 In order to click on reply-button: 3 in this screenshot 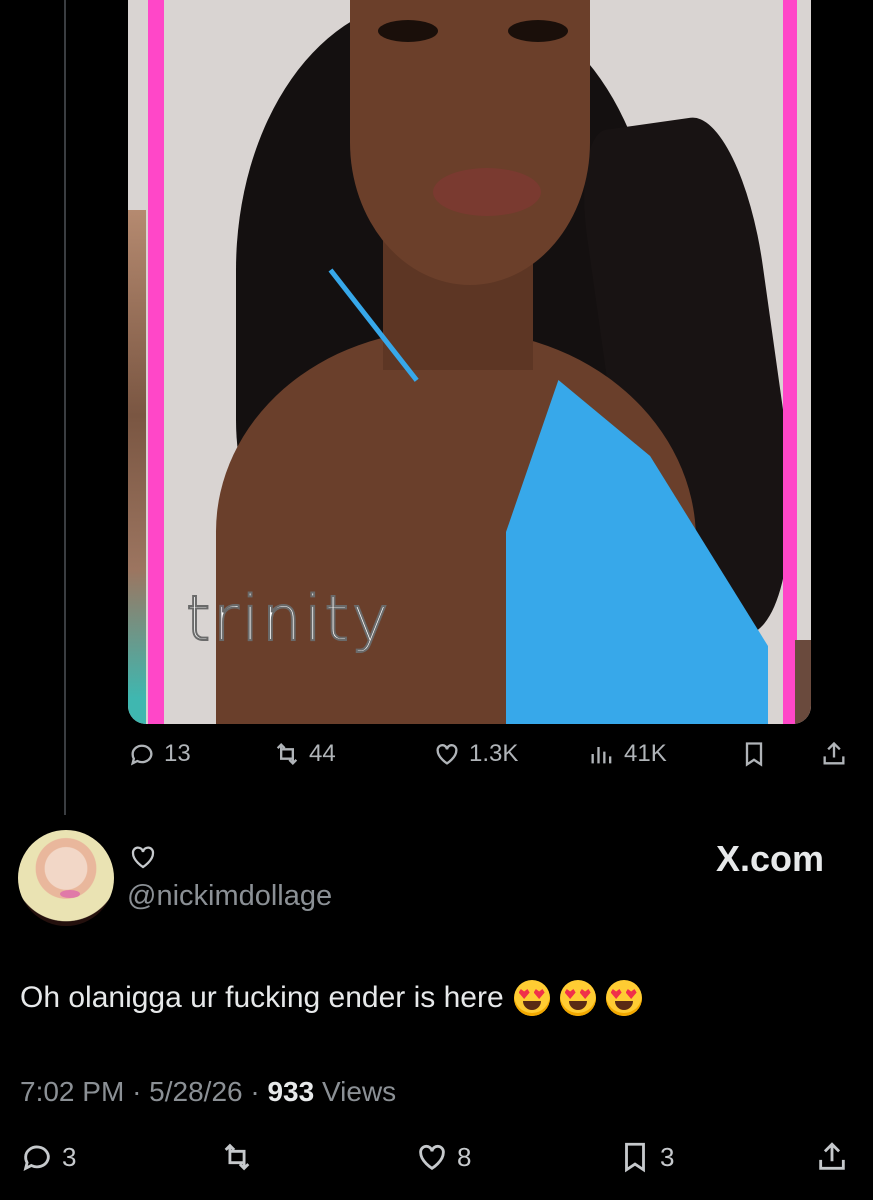, I will do `click(48, 1157)`.